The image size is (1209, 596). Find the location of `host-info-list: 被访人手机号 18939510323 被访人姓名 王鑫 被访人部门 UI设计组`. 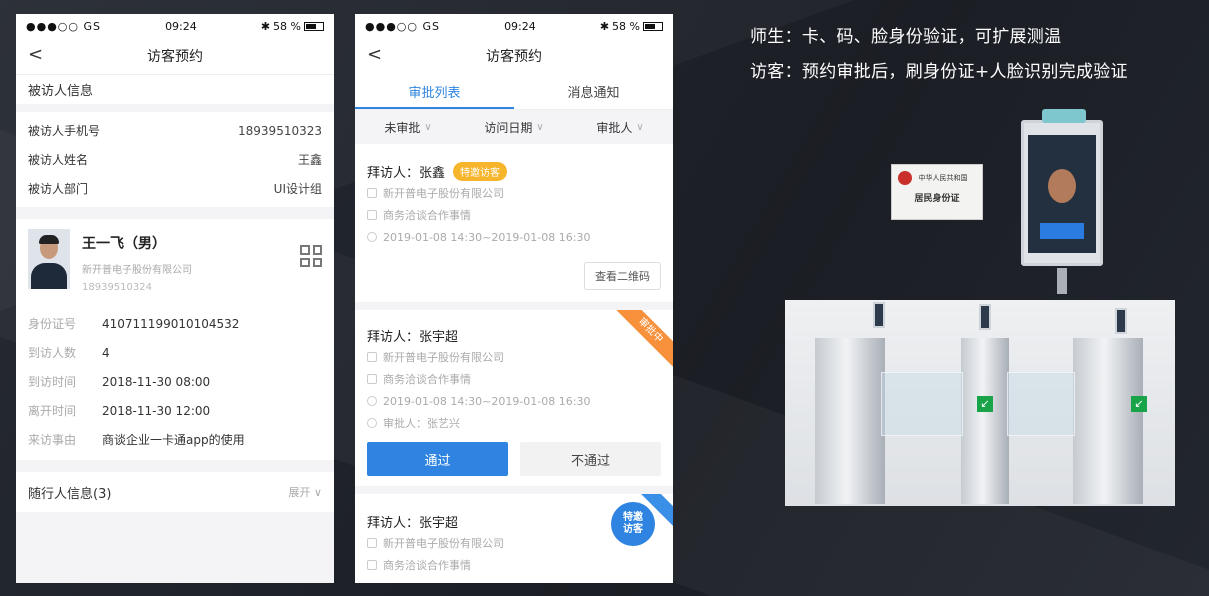

host-info-list: 被访人手机号 18939510323 被访人姓名 王鑫 被访人部门 UI设计组 is located at coordinates (175, 159).